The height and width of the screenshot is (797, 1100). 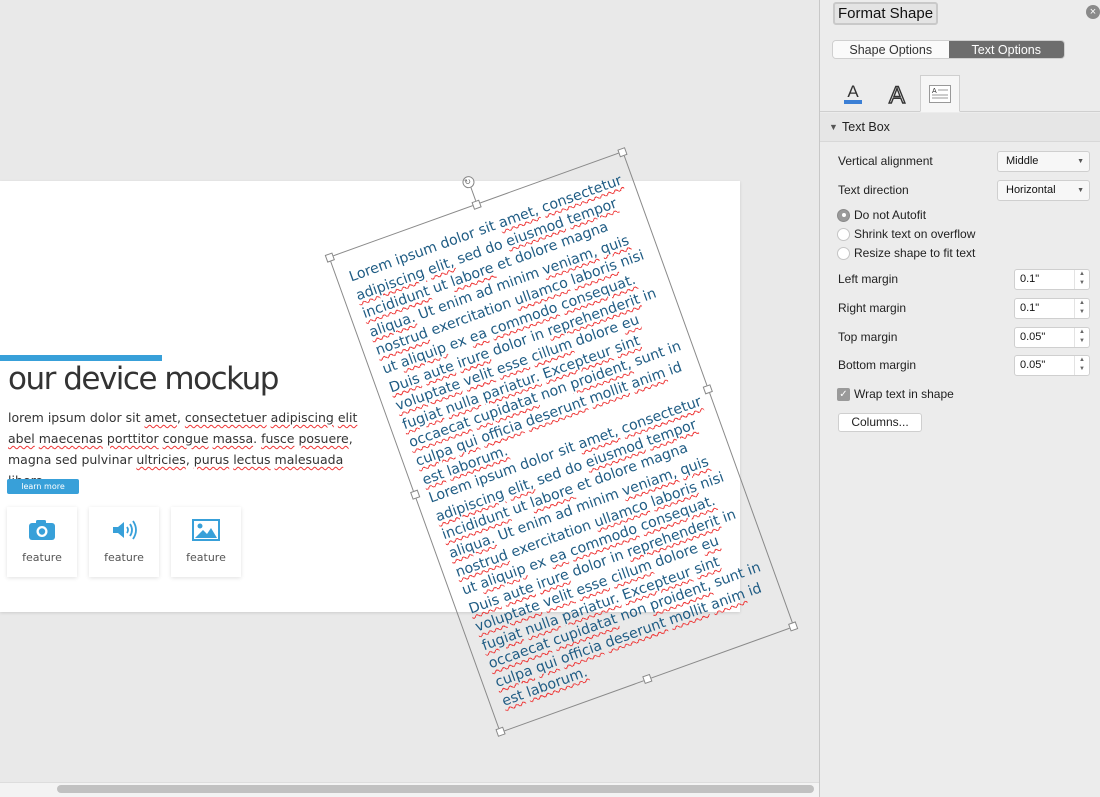 I want to click on feature-card-camera: feature, so click(x=42, y=542).